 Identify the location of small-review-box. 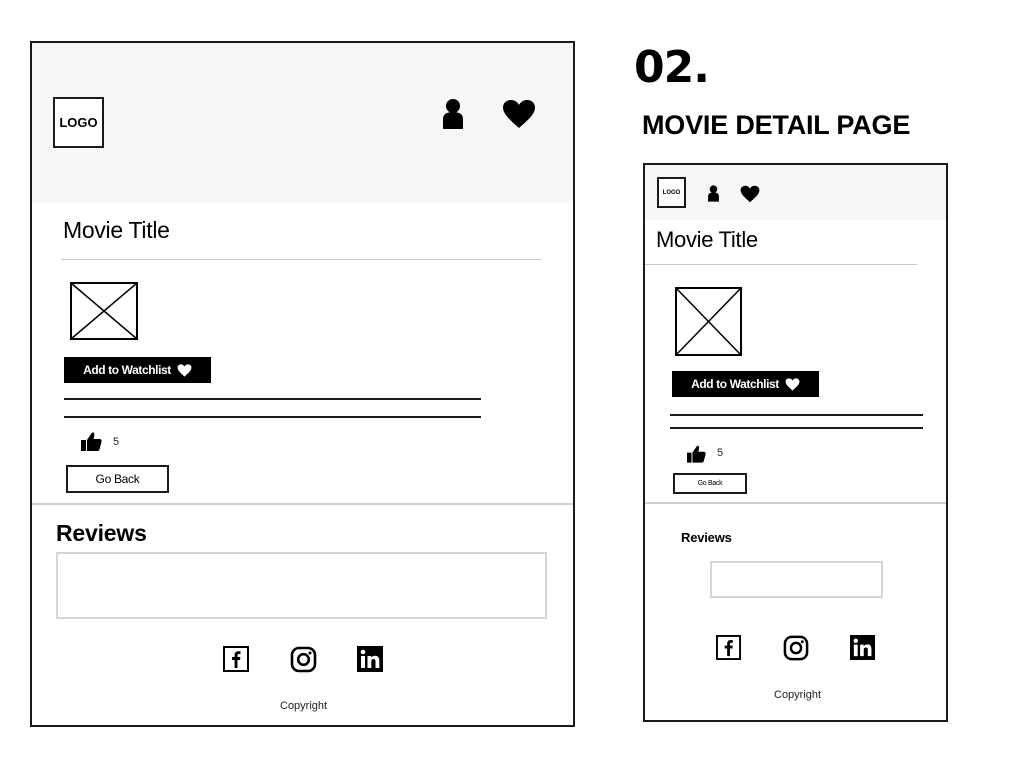
(796, 579).